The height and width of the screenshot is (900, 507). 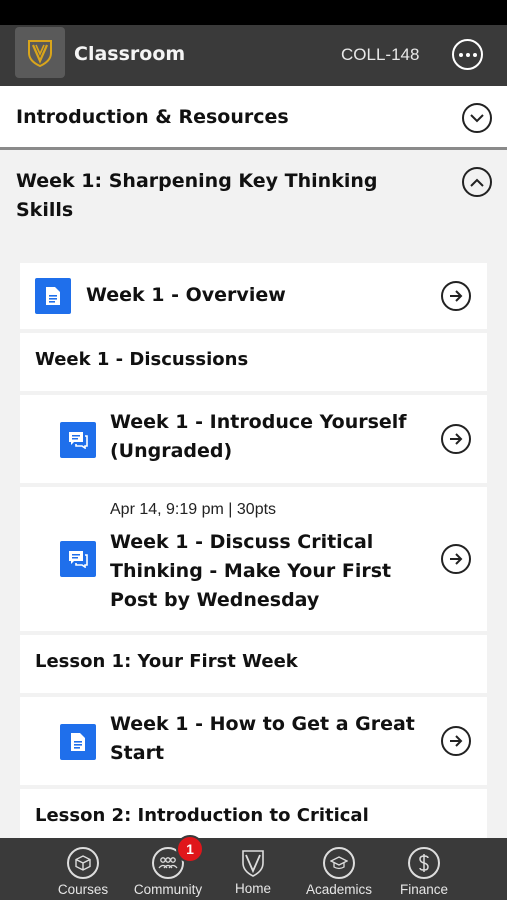 I want to click on item-title-line2: (Ungraded), so click(x=171, y=451).